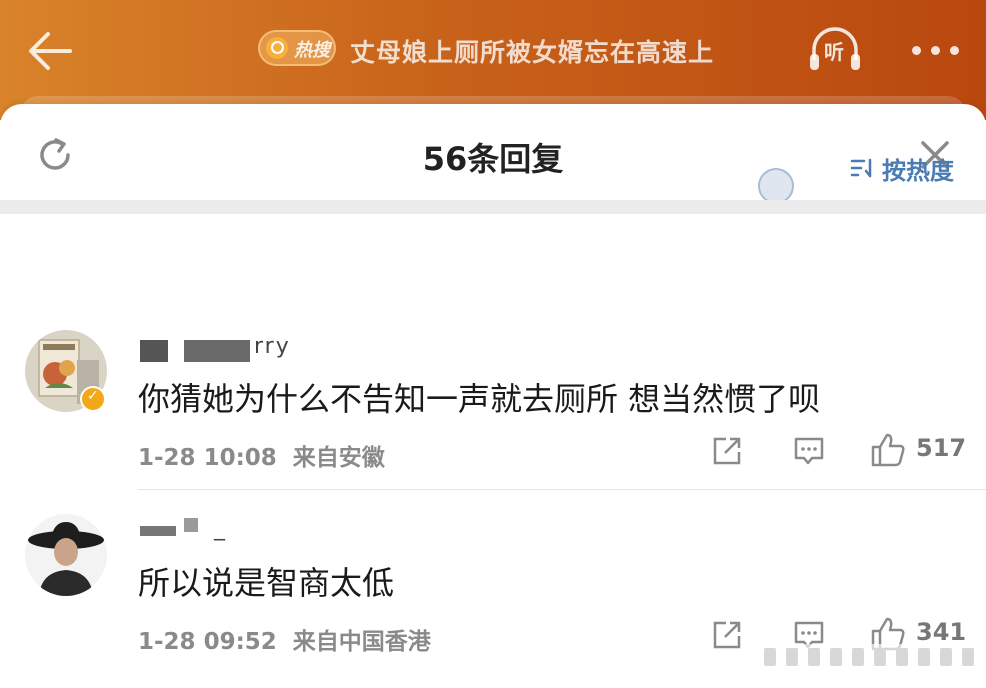 Image resolution: width=986 pixels, height=688 pixels. What do you see at coordinates (266, 583) in the screenshot?
I see `comment-text: 所以说是智商太低` at bounding box center [266, 583].